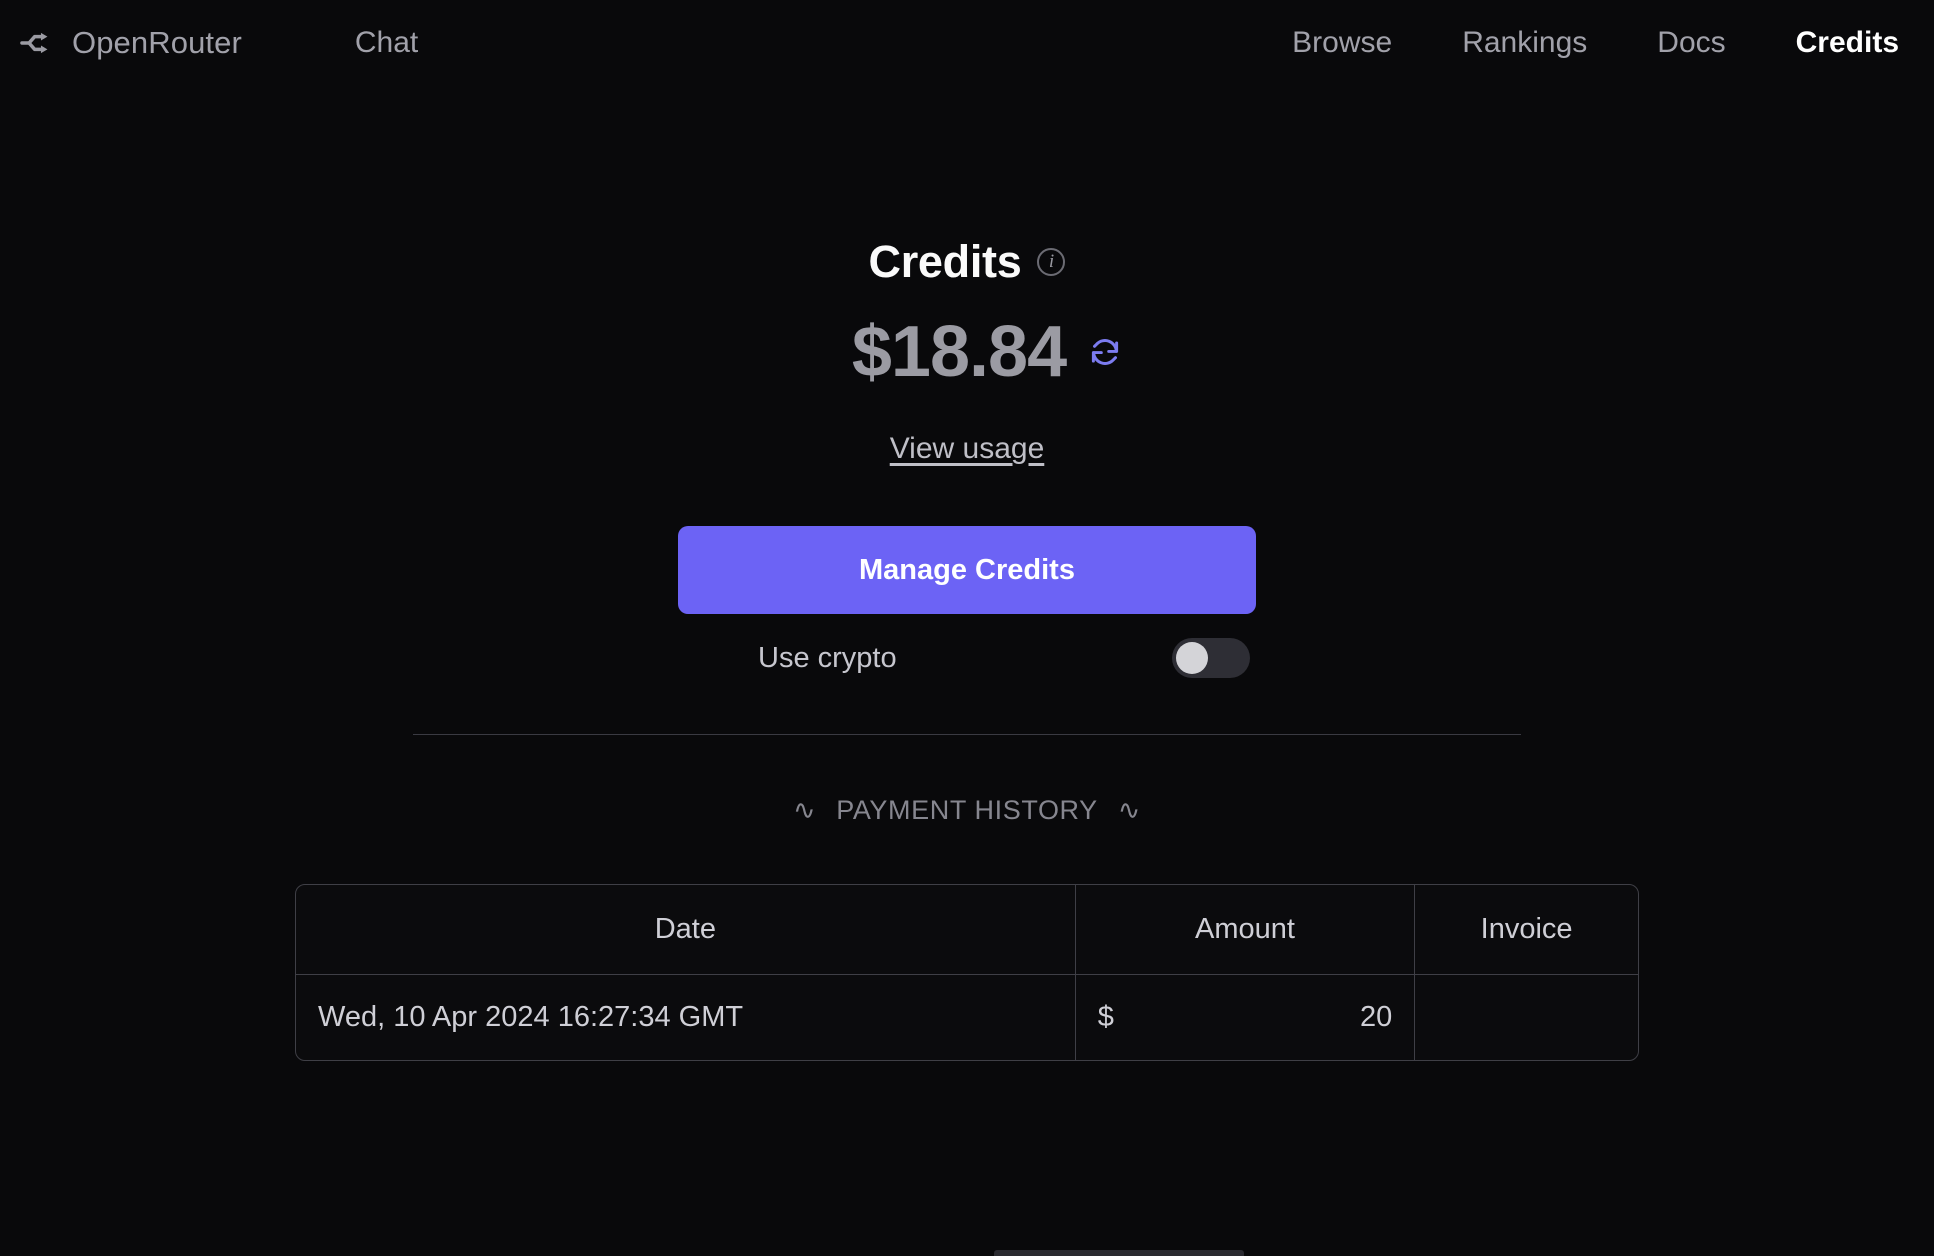 The image size is (1934, 1256). Describe the element at coordinates (959, 352) in the screenshot. I see `credit-balance-amount: $18.84` at that location.